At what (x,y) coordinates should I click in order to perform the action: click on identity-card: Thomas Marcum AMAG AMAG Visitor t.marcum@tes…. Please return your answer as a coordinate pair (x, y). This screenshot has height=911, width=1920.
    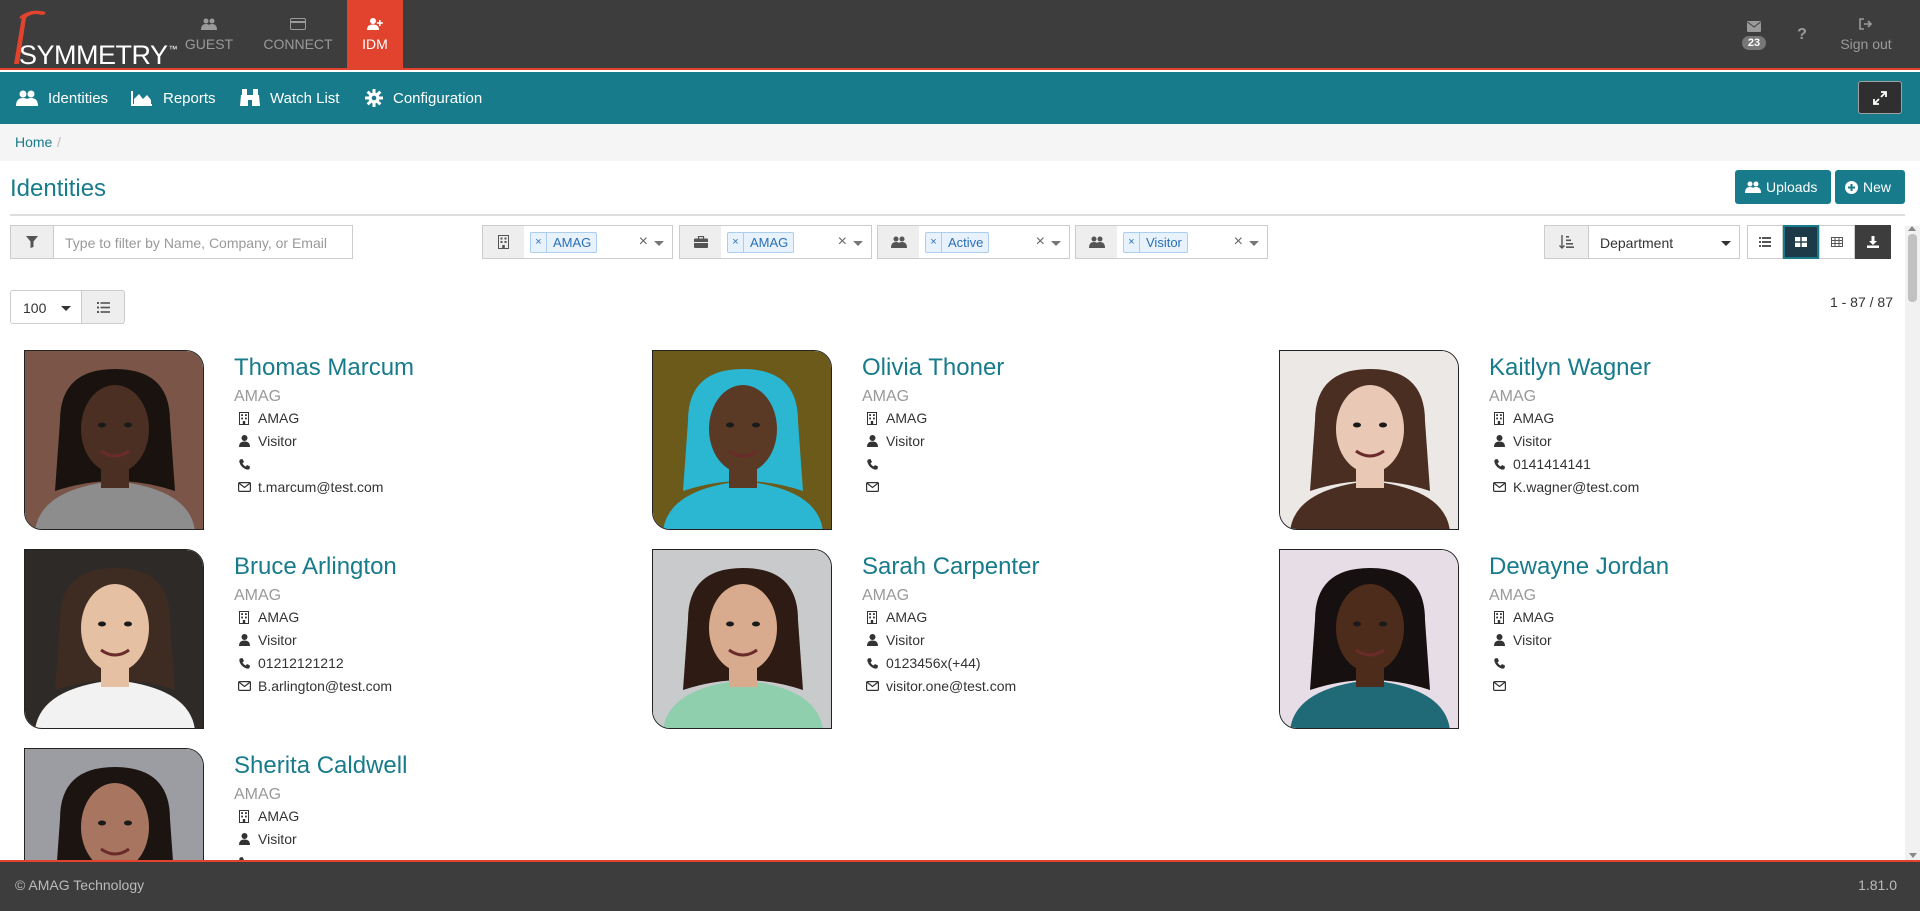
    Looking at the image, I should click on (300, 430).